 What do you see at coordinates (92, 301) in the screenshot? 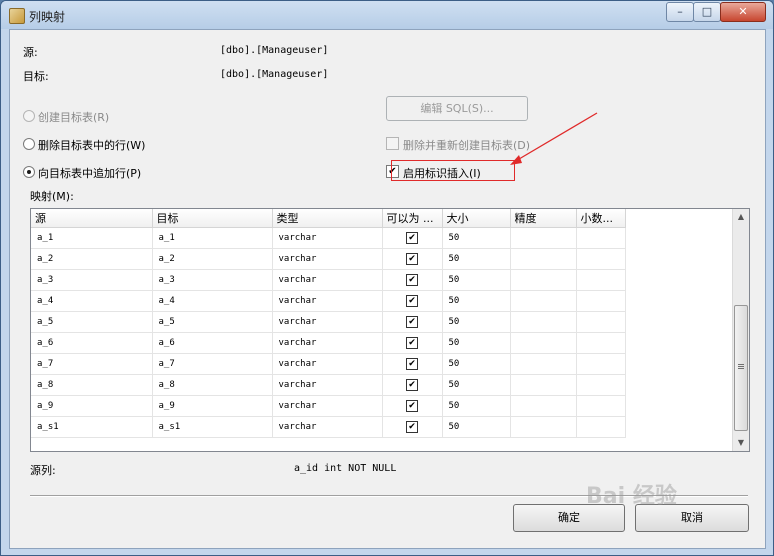
I see `cell-source: a_4` at bounding box center [92, 301].